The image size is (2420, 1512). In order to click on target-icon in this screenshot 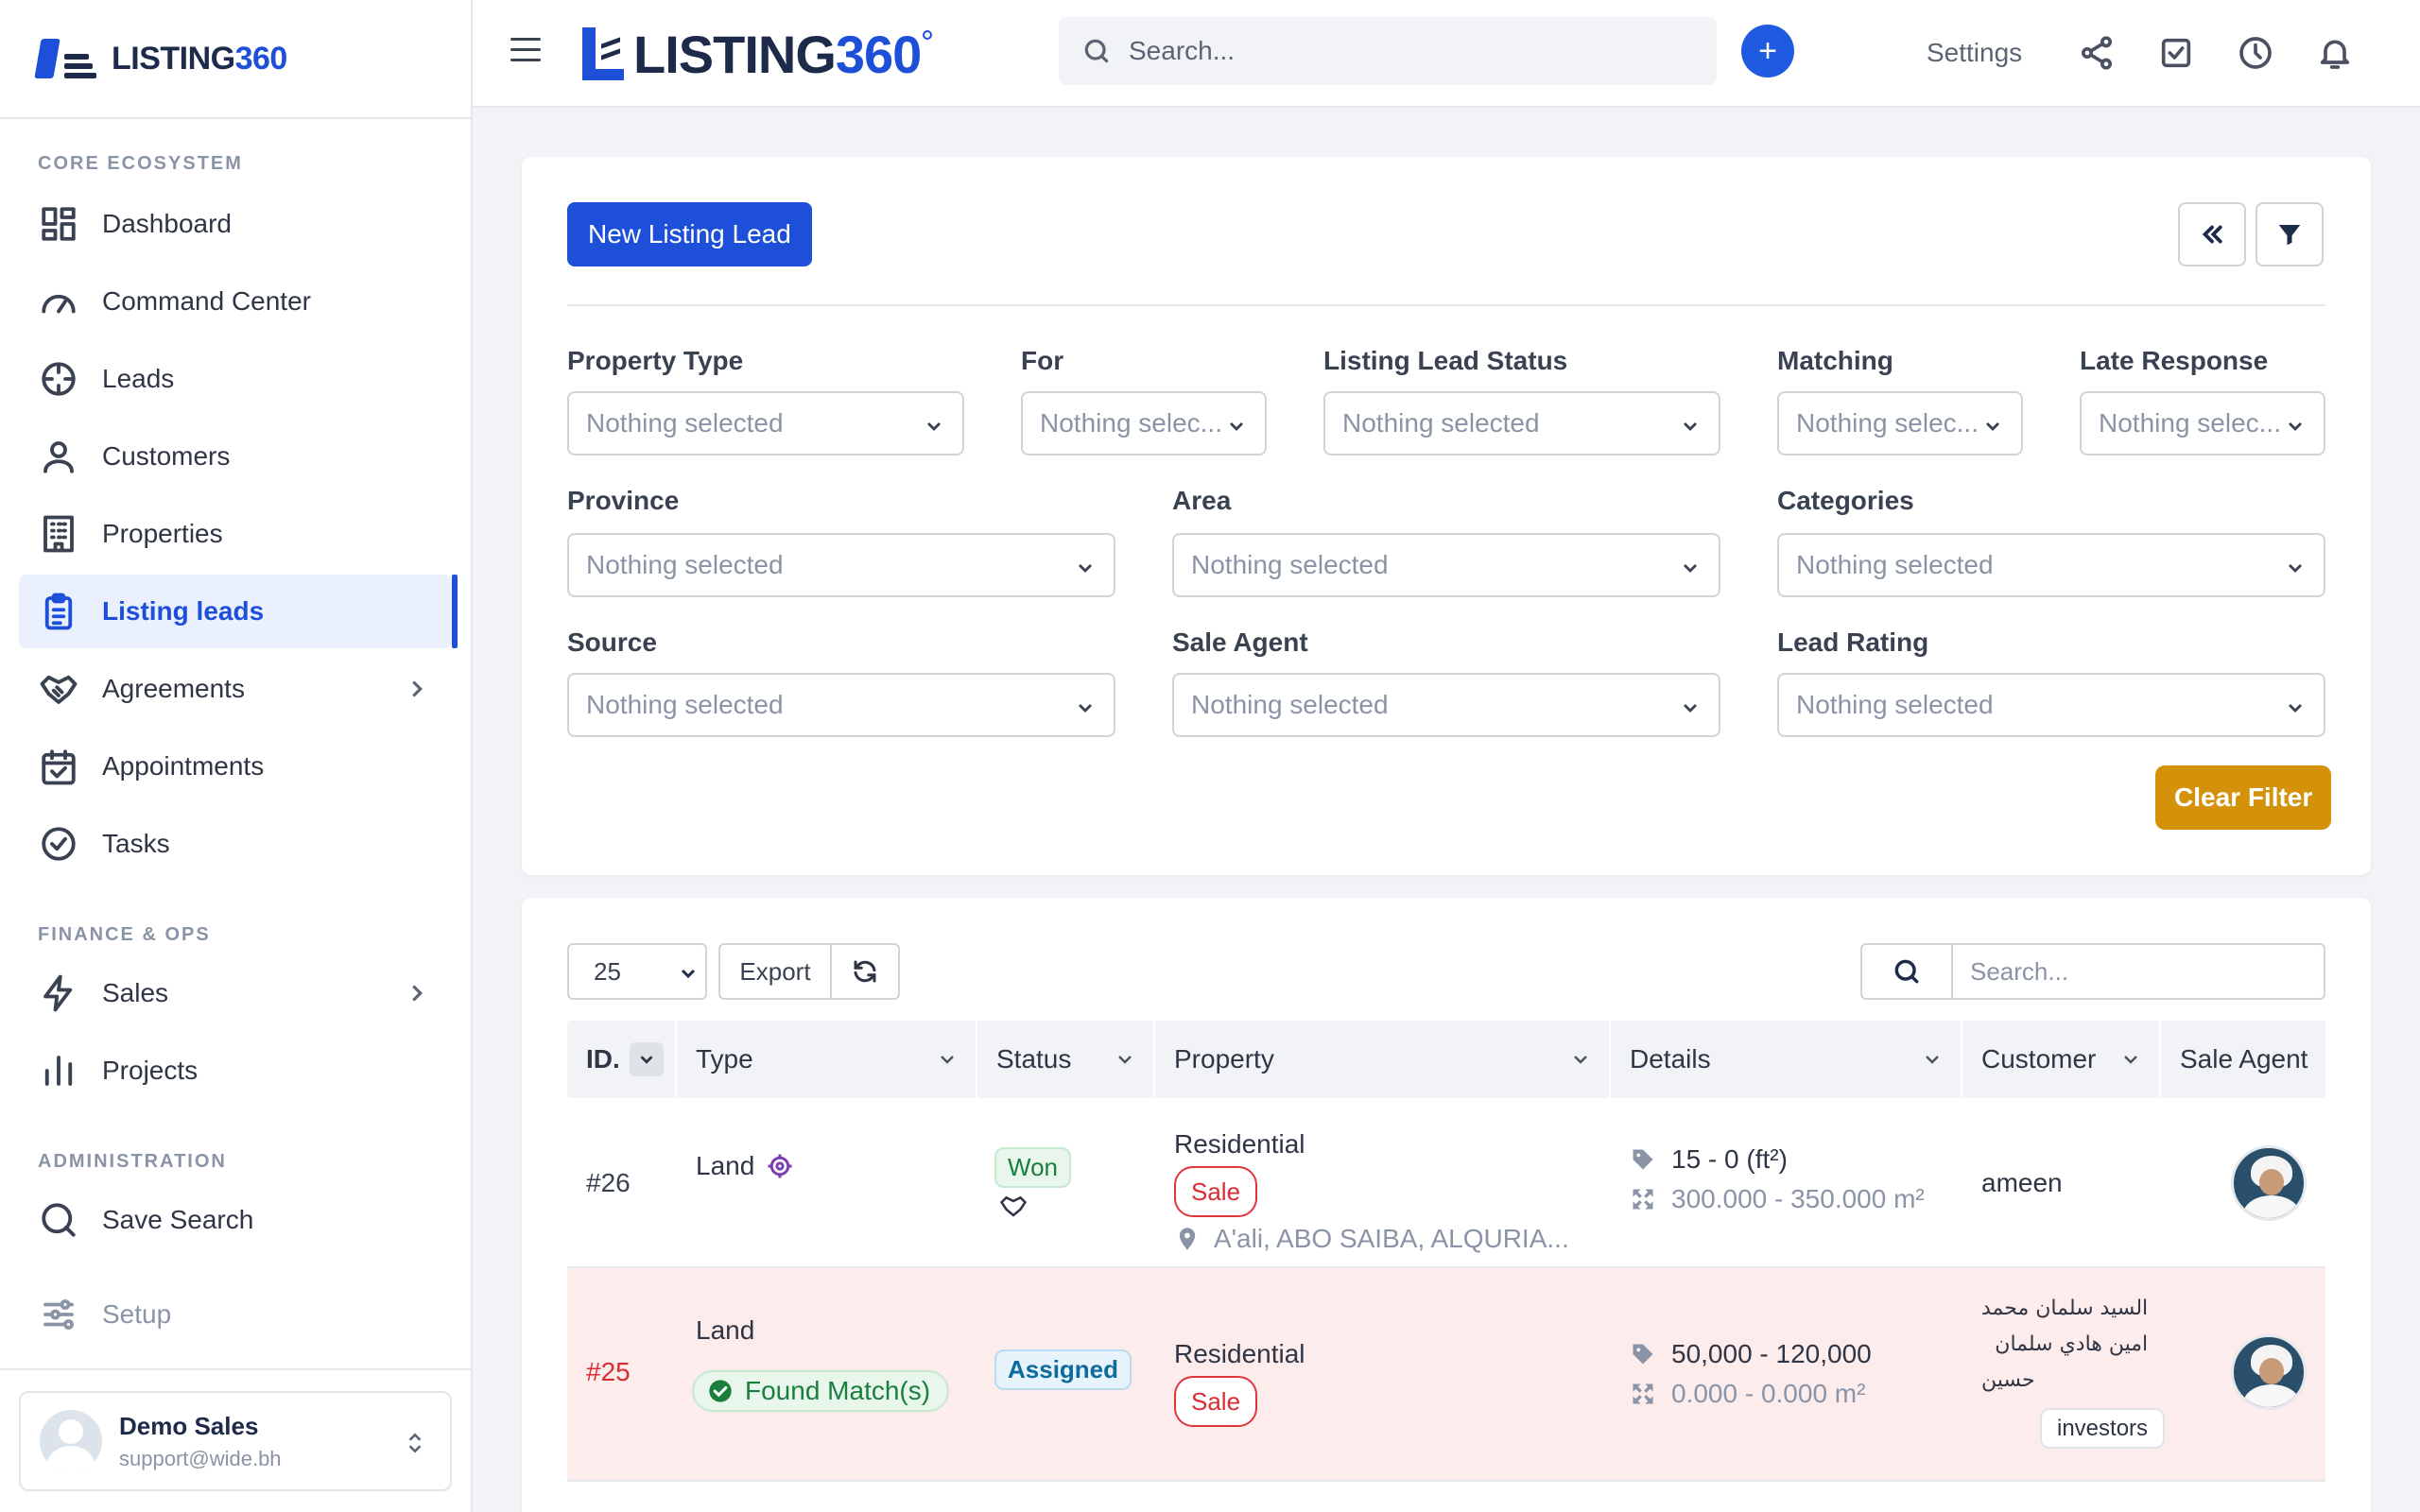, I will do `click(780, 1166)`.